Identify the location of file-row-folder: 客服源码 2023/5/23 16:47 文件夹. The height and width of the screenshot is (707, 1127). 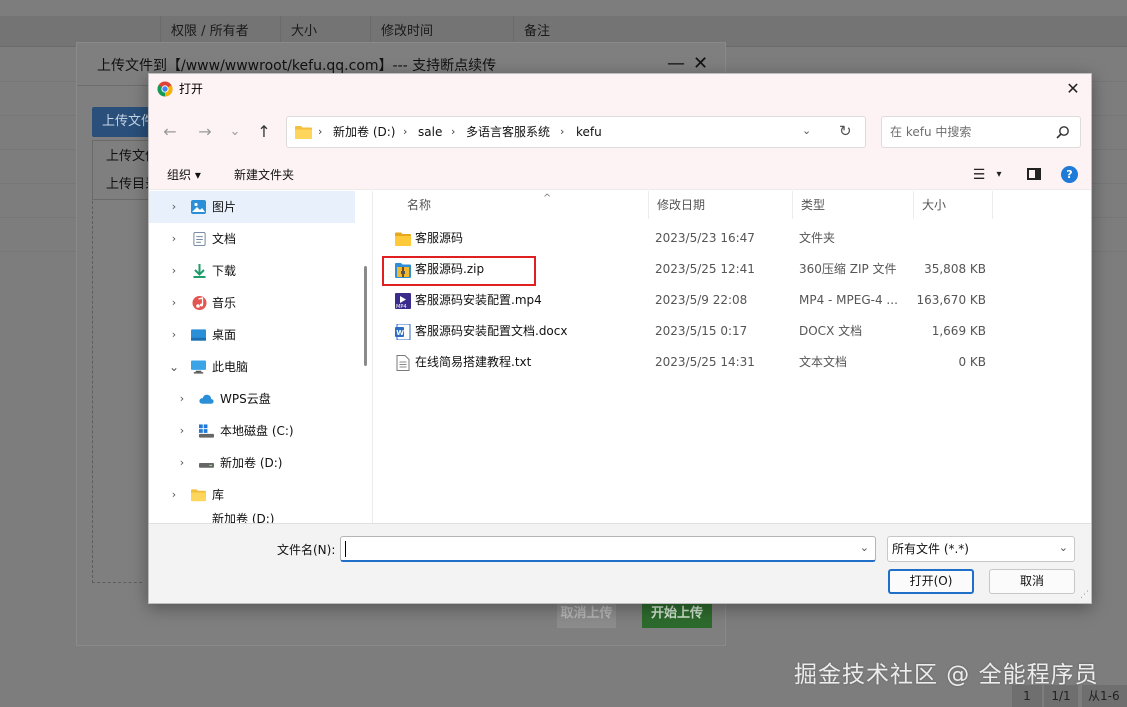
(723, 238).